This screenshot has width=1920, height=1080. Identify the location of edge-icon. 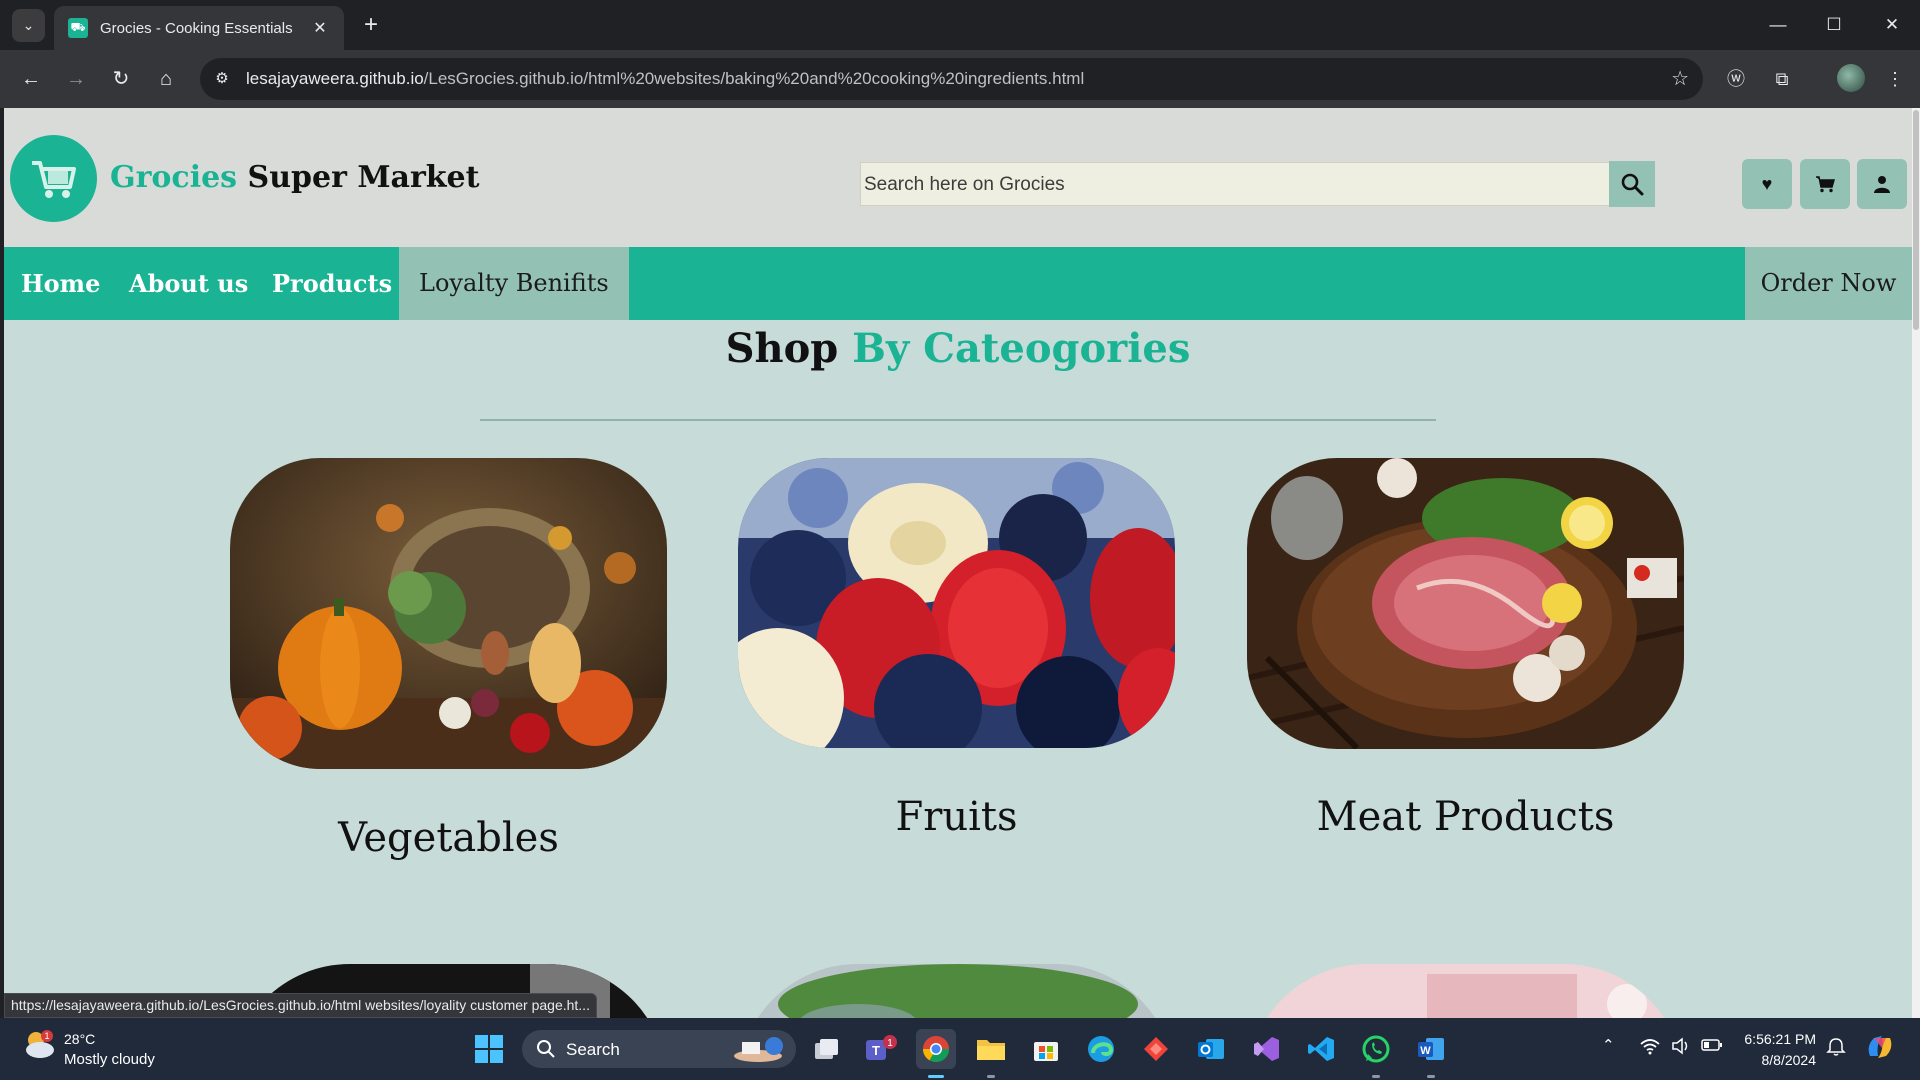
(1101, 1049).